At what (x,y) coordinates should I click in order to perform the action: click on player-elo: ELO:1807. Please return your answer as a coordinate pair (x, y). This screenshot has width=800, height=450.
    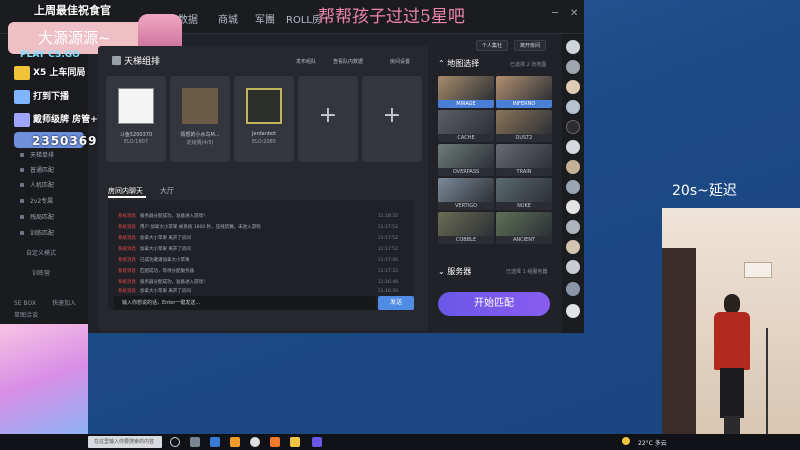
    Looking at the image, I should click on (136, 142).